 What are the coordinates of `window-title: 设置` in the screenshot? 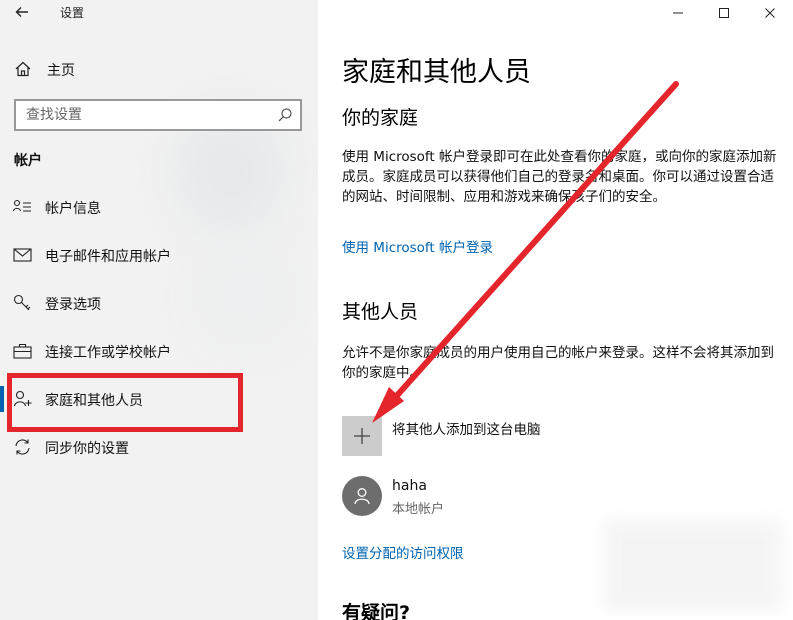 It's located at (72, 13).